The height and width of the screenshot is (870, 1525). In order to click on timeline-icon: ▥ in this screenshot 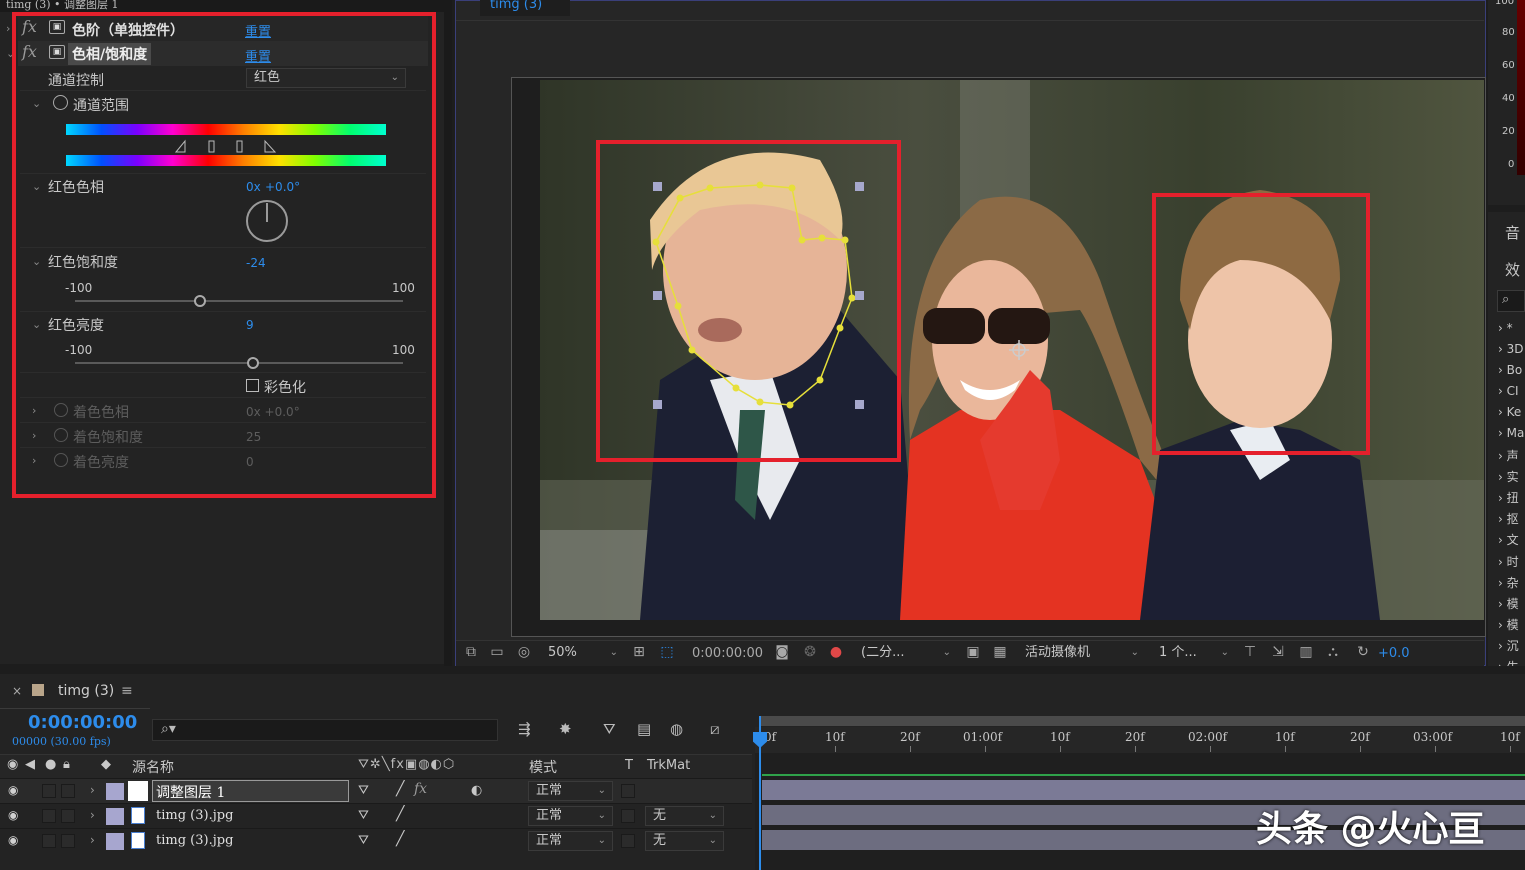, I will do `click(1306, 653)`.